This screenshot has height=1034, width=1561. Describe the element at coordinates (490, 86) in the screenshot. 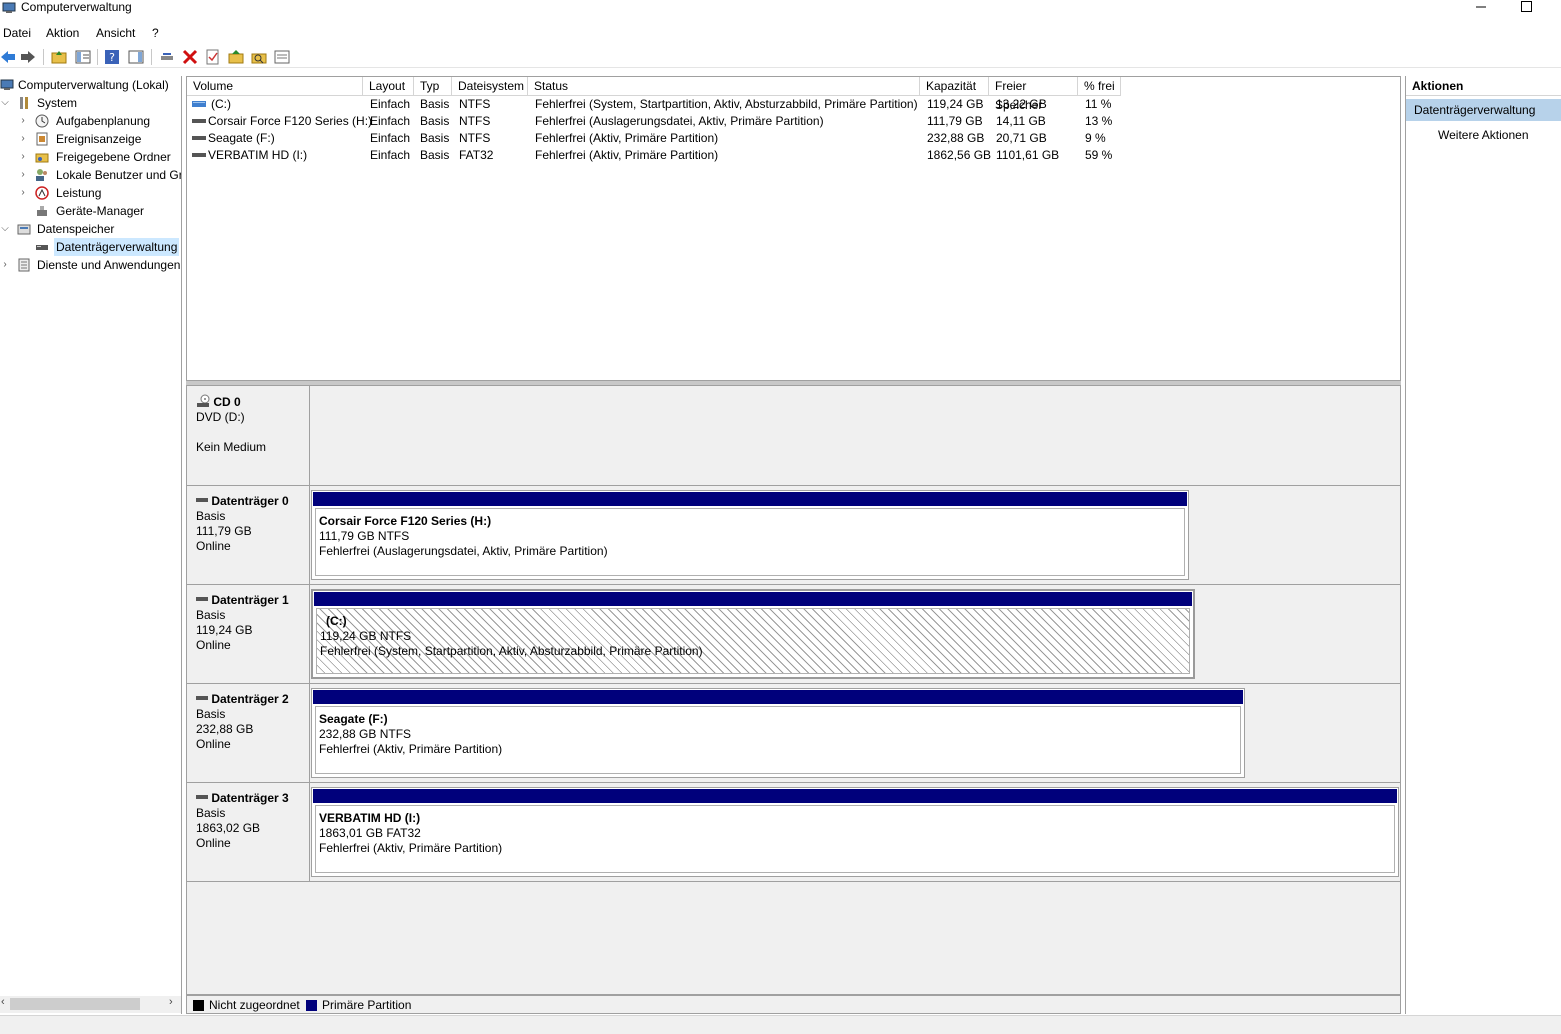

I see `column-header-dateisystem: Dateisystem` at that location.